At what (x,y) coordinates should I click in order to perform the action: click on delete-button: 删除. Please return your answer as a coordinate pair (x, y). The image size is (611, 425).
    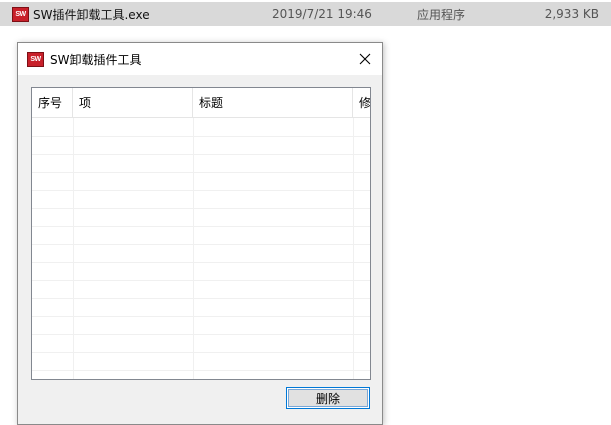
    Looking at the image, I should click on (328, 398).